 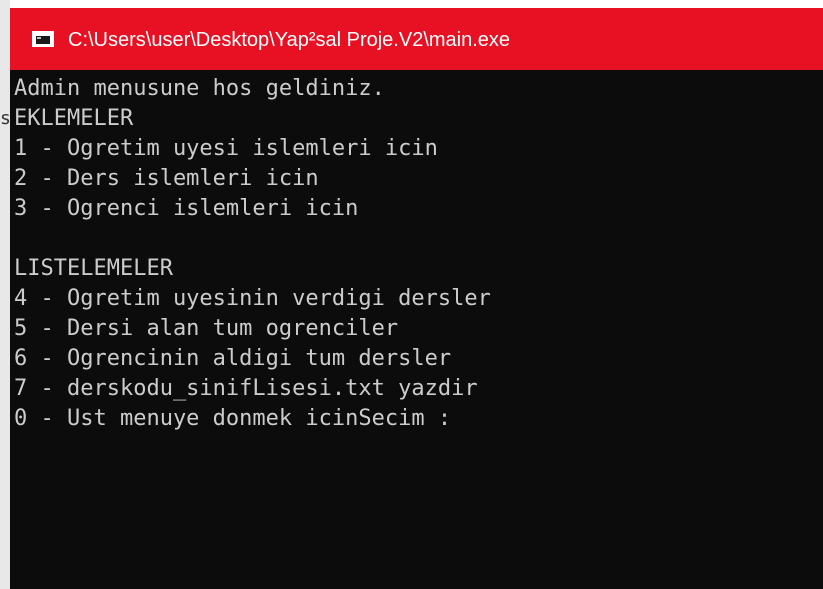 I want to click on console-line-option-2: 2 - Ders islemleri icin, so click(x=166, y=178).